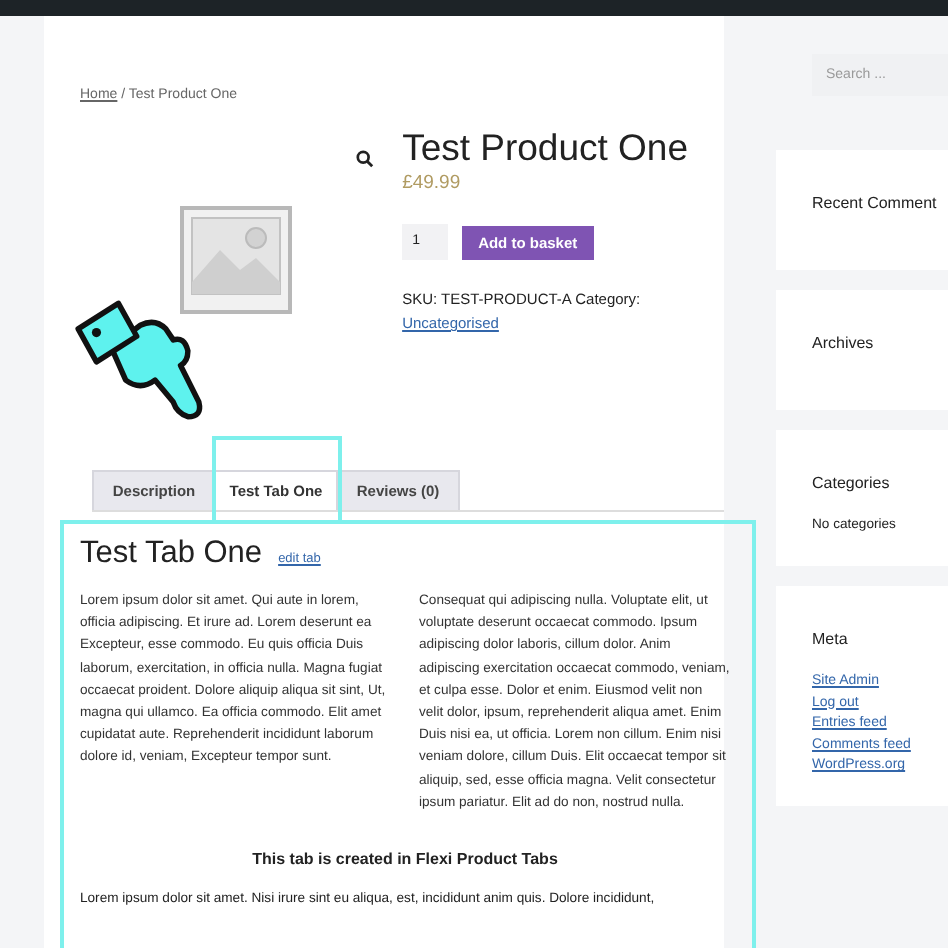  What do you see at coordinates (432, 183) in the screenshot?
I see `product-price: £49.99` at bounding box center [432, 183].